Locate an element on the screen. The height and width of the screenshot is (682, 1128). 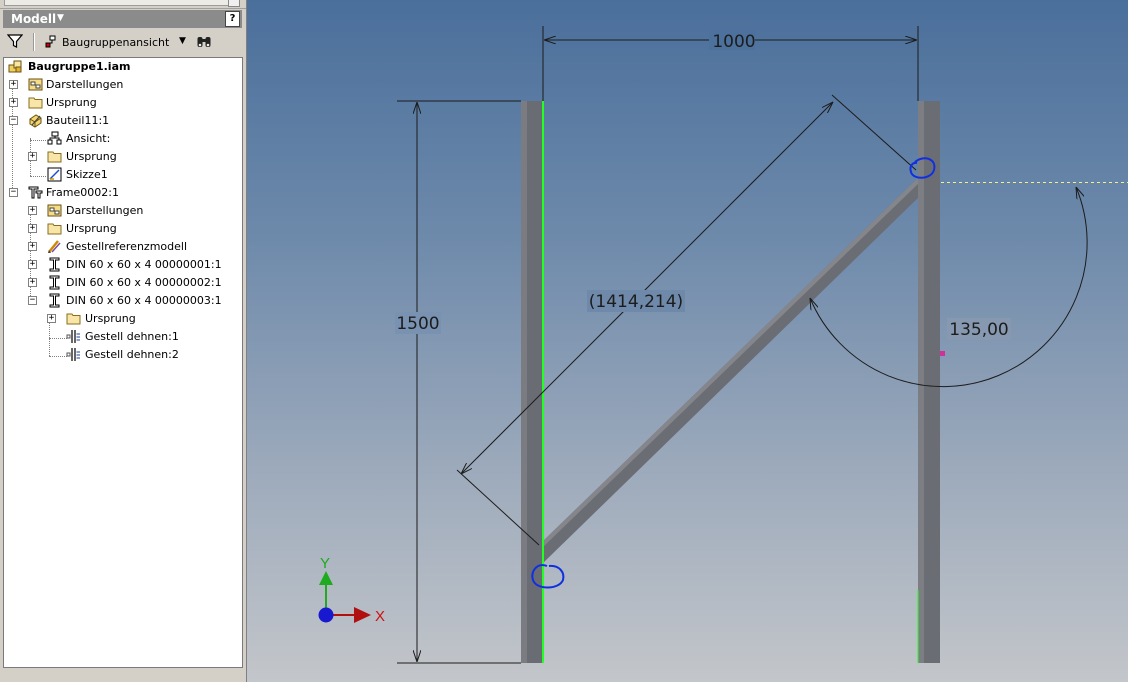
dimension-extension-line is located at coordinates (874, 132).